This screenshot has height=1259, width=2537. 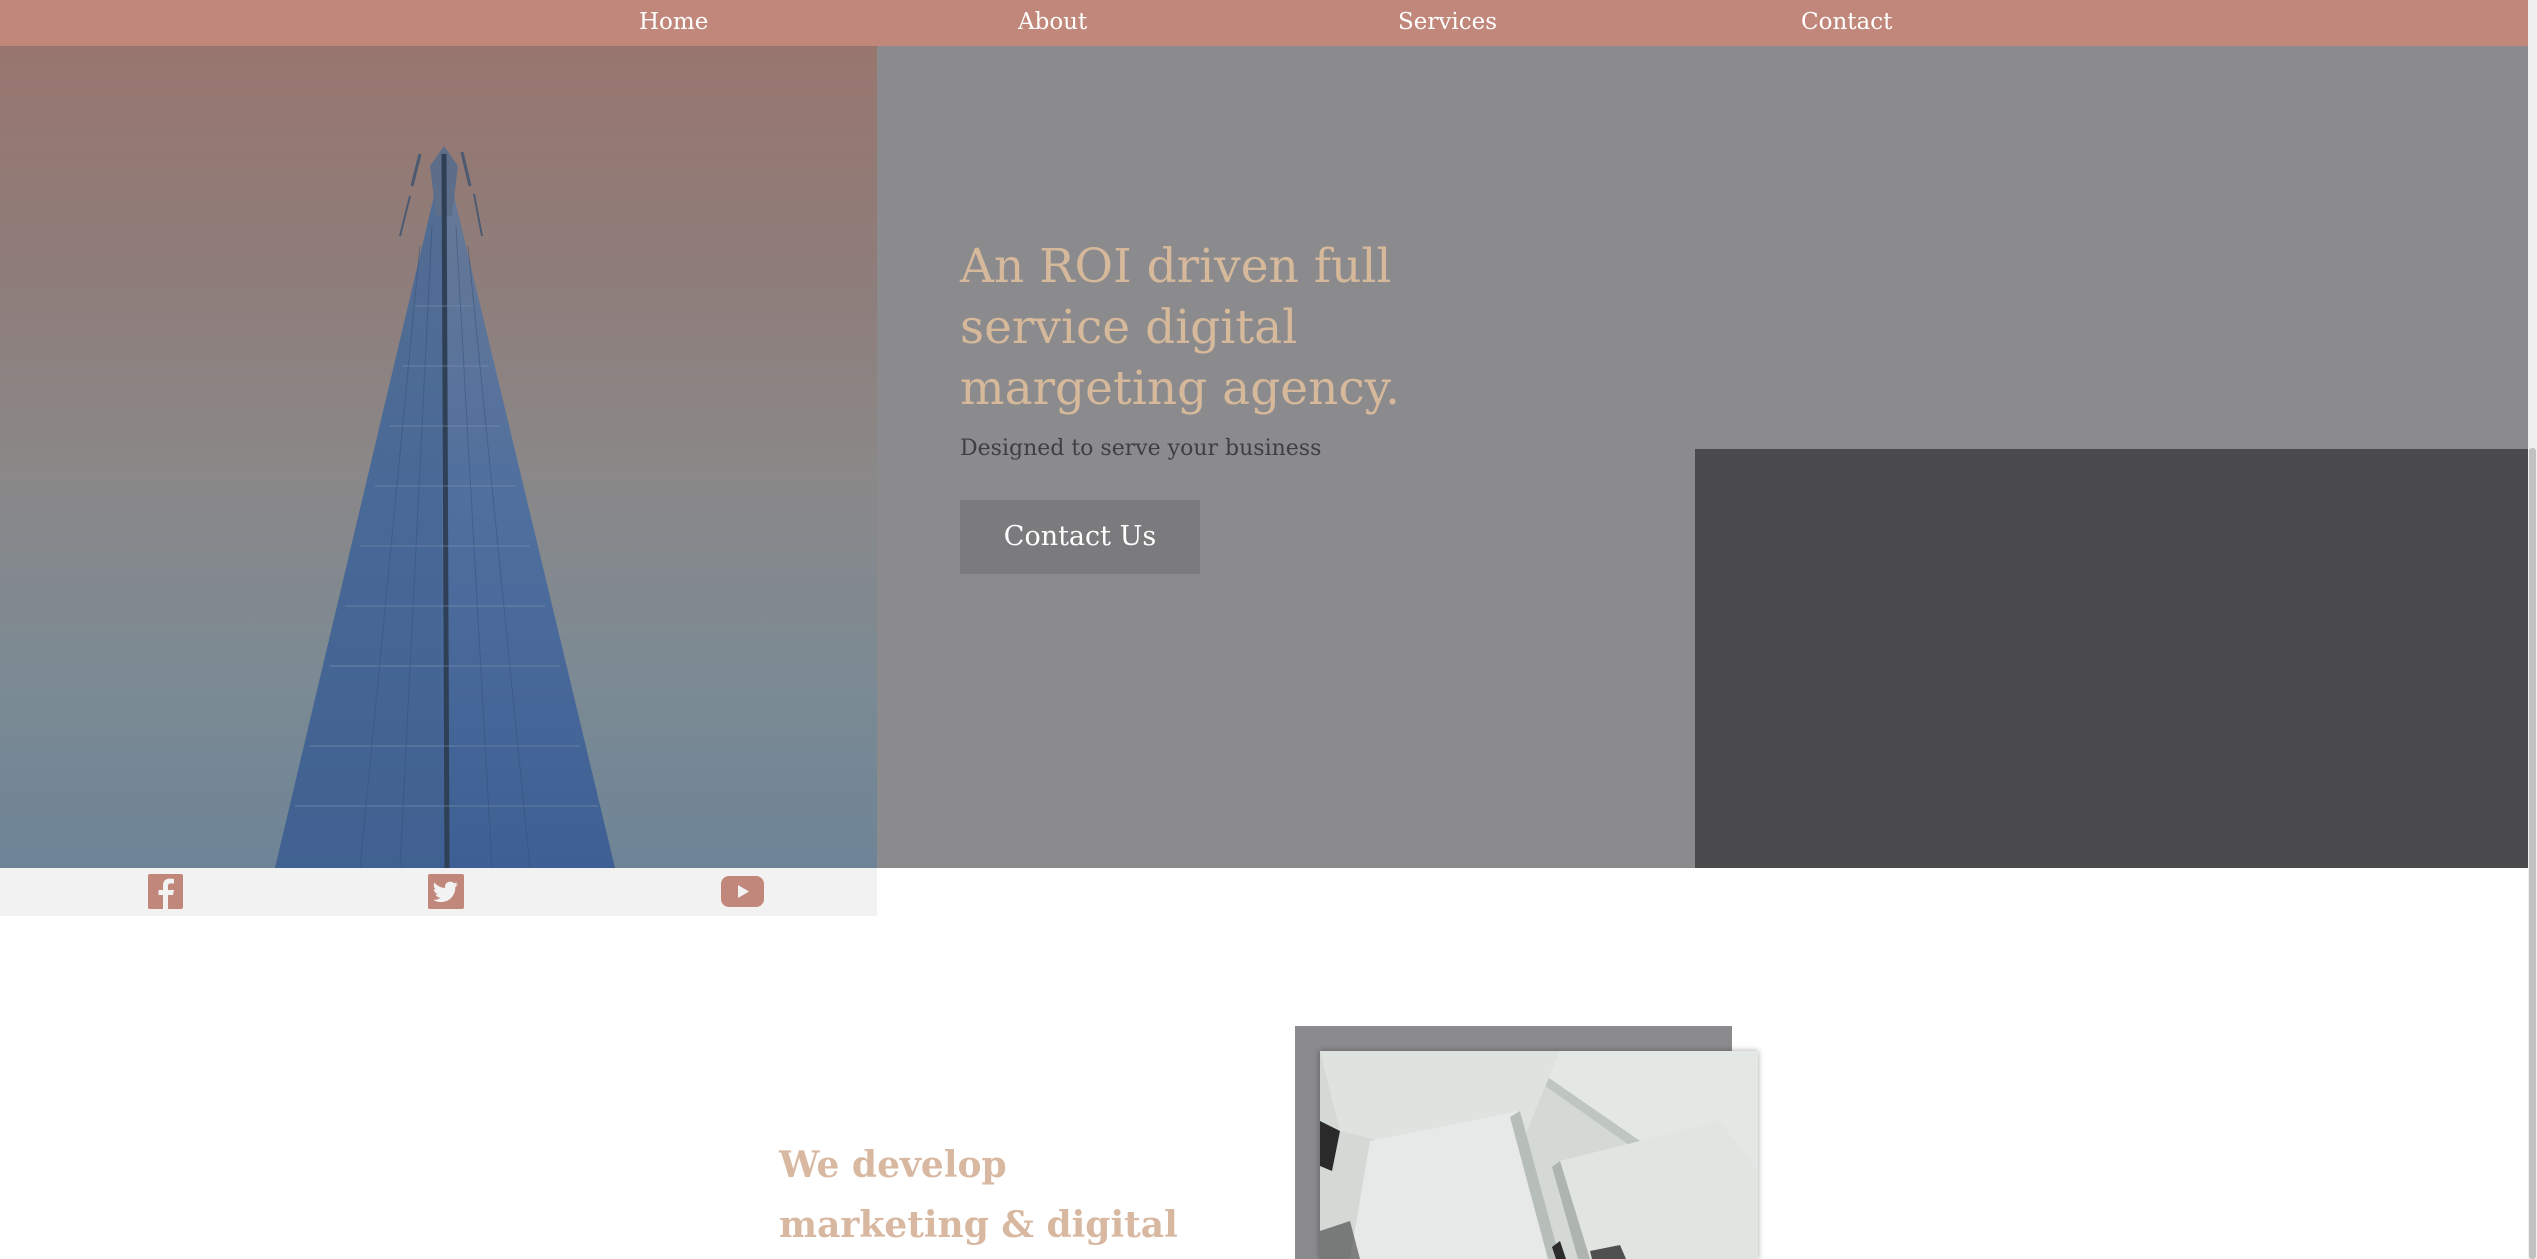 What do you see at coordinates (1080, 537) in the screenshot?
I see `contact-us-button: Contact Us` at bounding box center [1080, 537].